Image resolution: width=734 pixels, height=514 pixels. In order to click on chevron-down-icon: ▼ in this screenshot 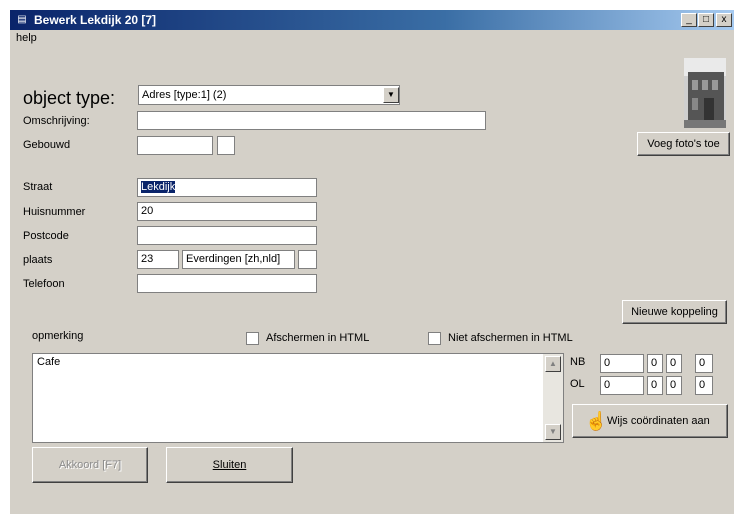, I will do `click(391, 95)`.